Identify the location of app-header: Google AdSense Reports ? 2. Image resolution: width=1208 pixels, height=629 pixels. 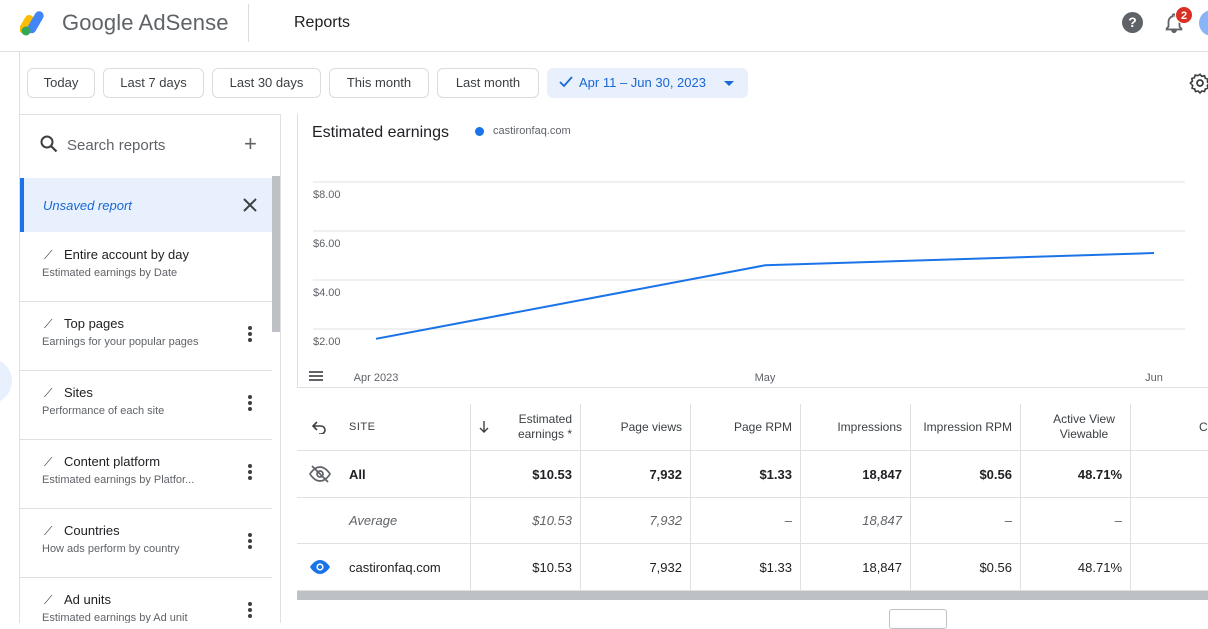
(604, 26).